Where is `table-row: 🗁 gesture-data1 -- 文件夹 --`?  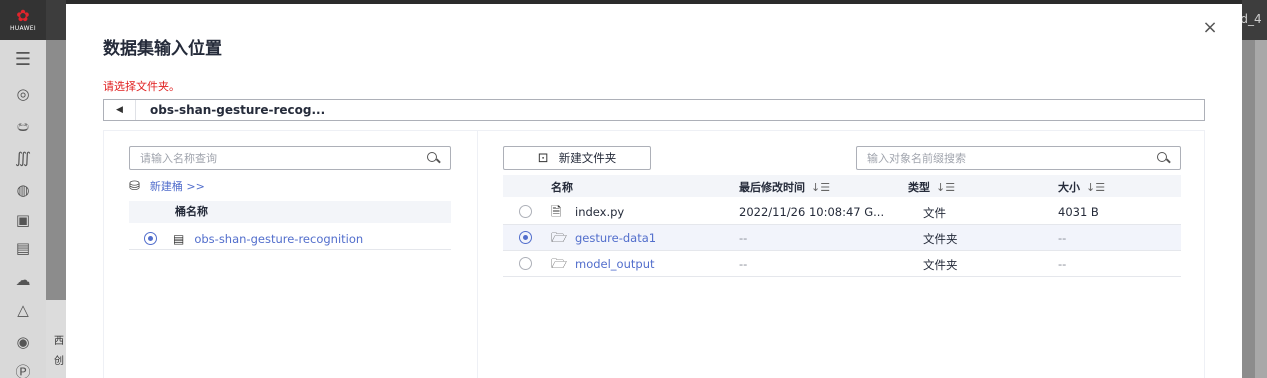 table-row: 🗁 gesture-data1 -- 文件夹 -- is located at coordinates (842, 238).